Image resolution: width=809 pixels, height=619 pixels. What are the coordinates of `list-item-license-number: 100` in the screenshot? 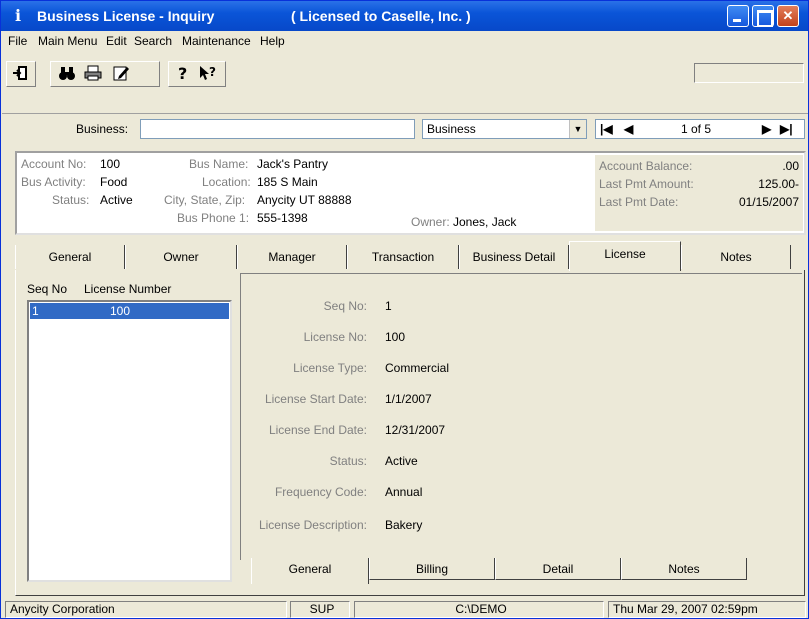 It's located at (120, 311).